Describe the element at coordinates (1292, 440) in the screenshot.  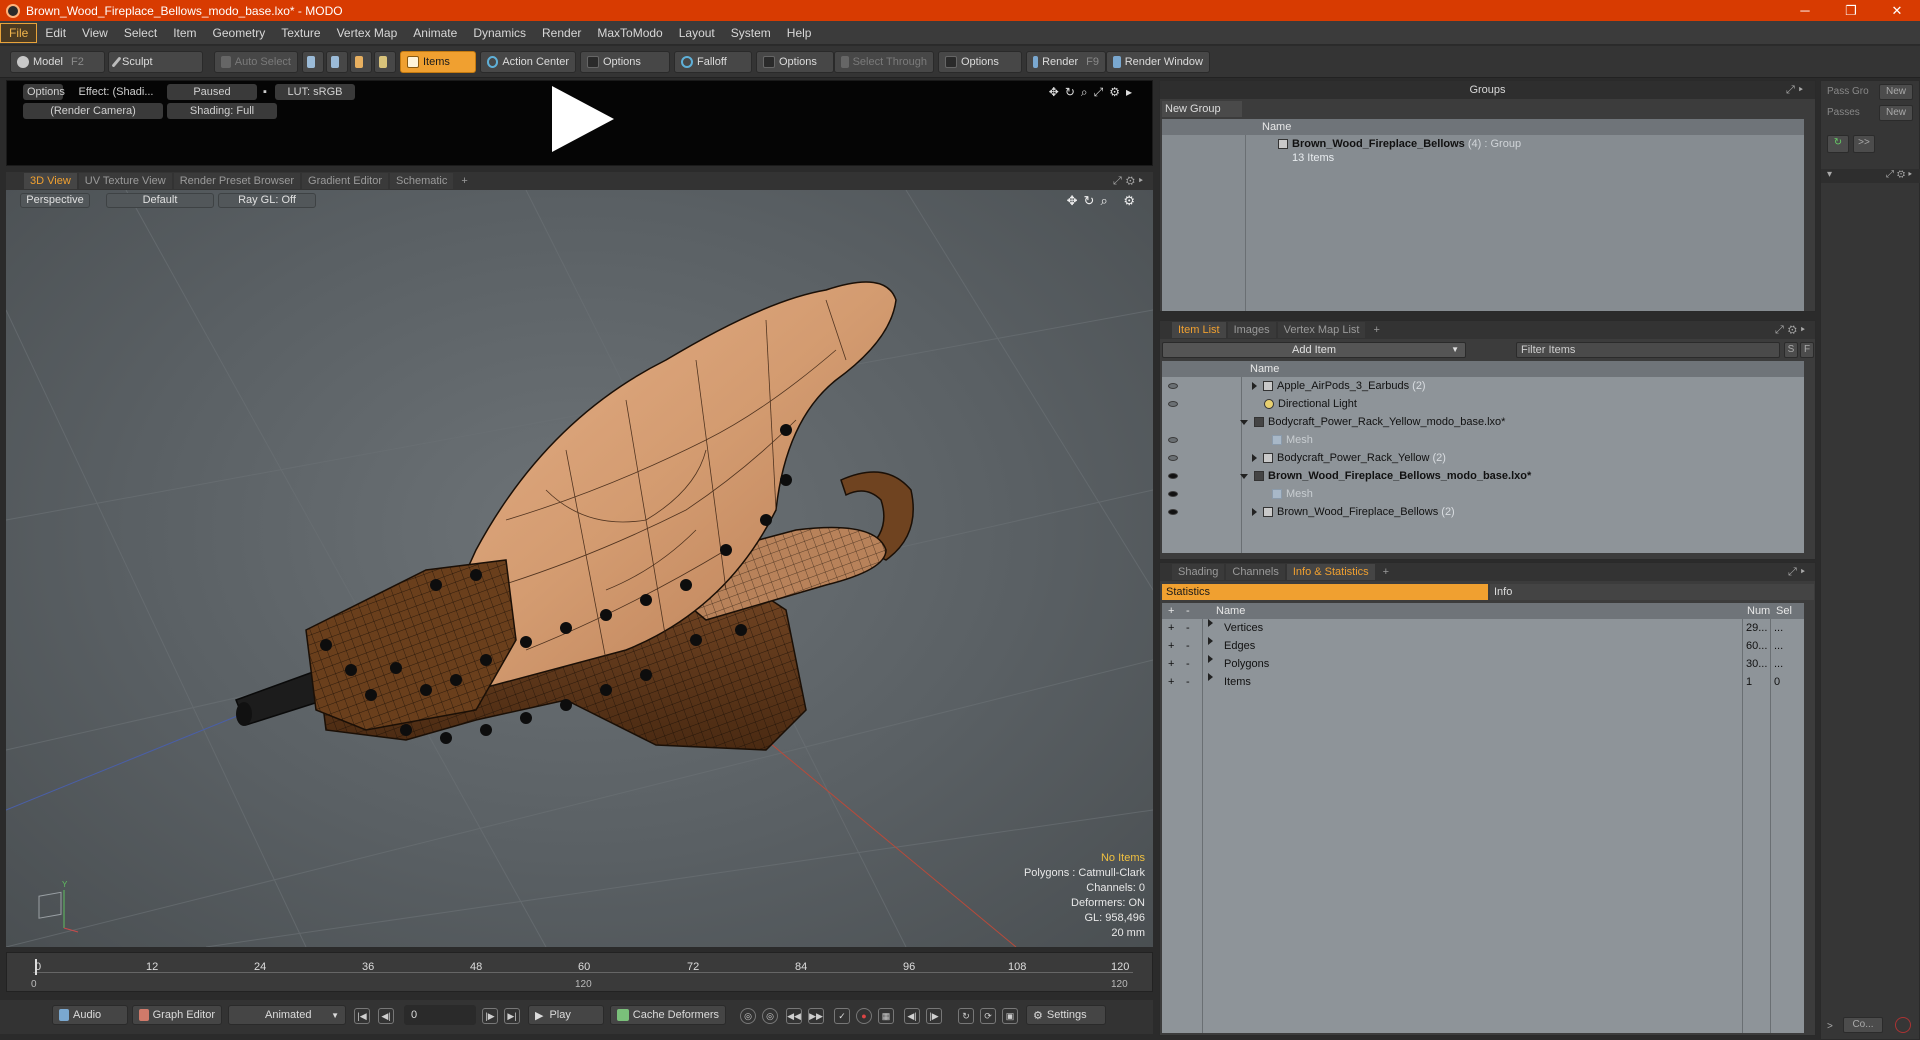
I see `item-row-bodycraft-mesh: Mesh` at that location.